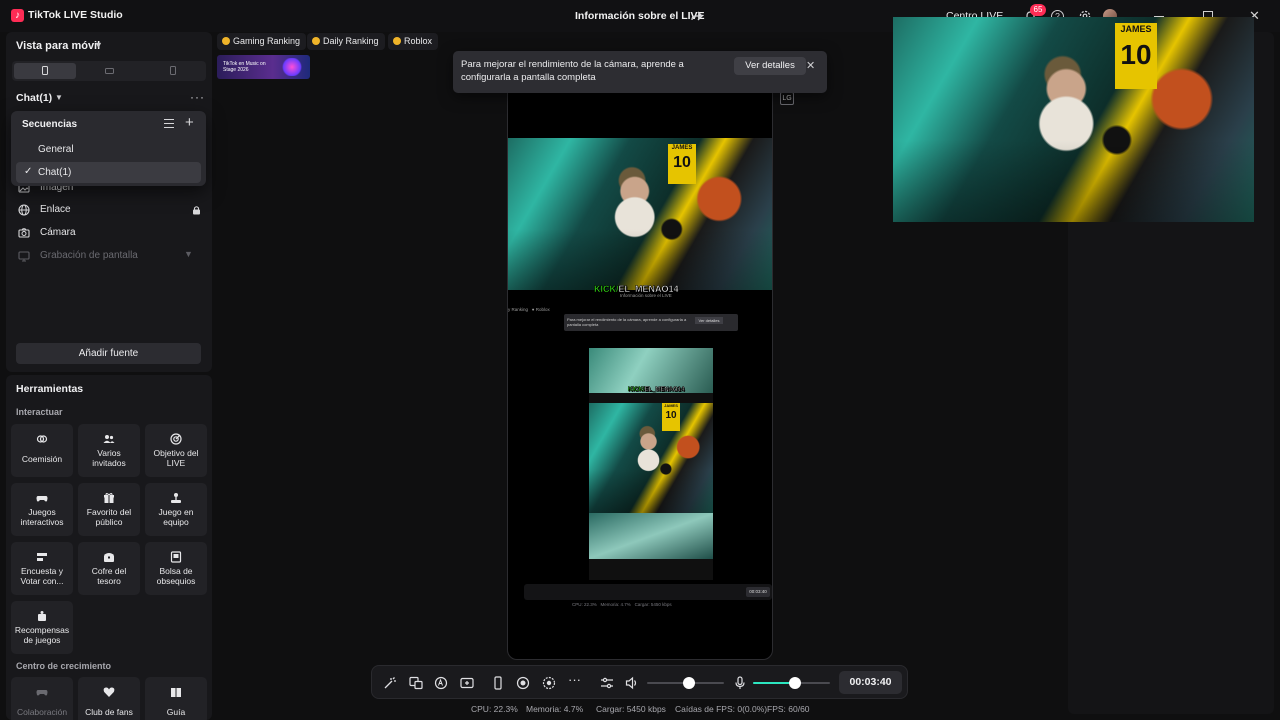 This screenshot has height=720, width=1280. Describe the element at coordinates (651, 464) in the screenshot. I see `nested-preview: KICK/EL_MENAO14 JAMES 10` at that location.